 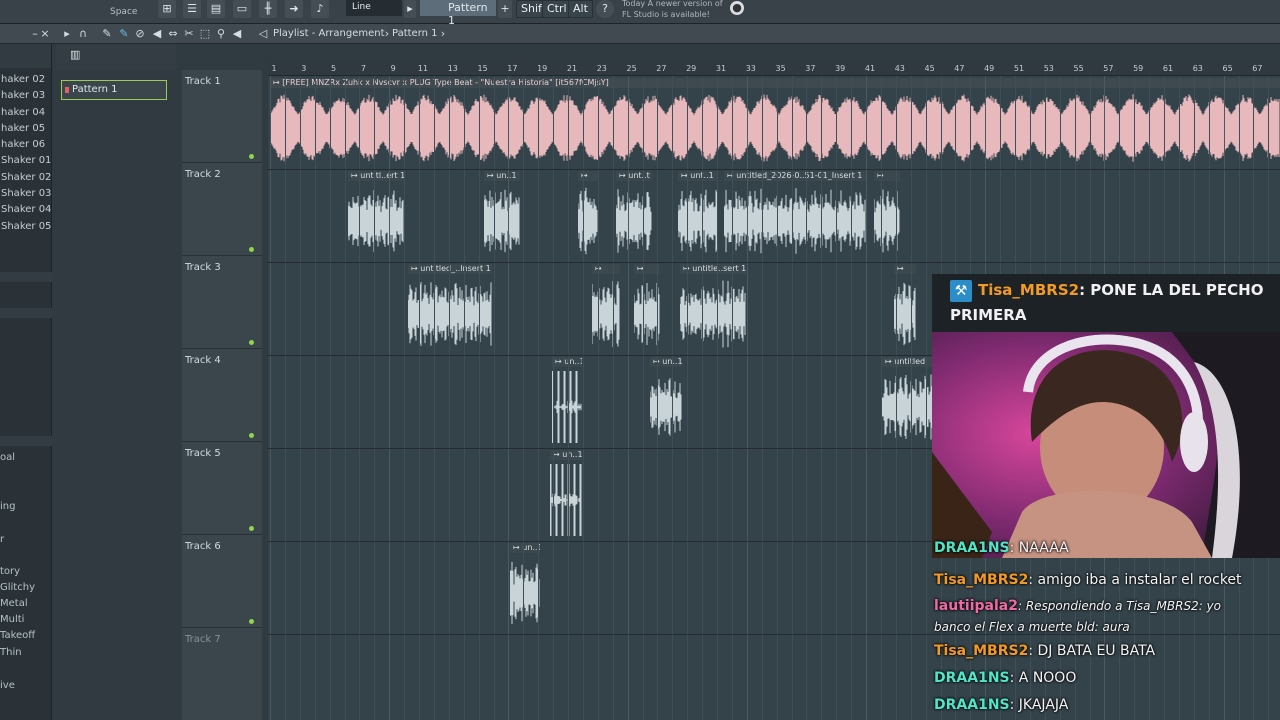 I want to click on zoom-tool-icon: ⚲, so click(x=221, y=34).